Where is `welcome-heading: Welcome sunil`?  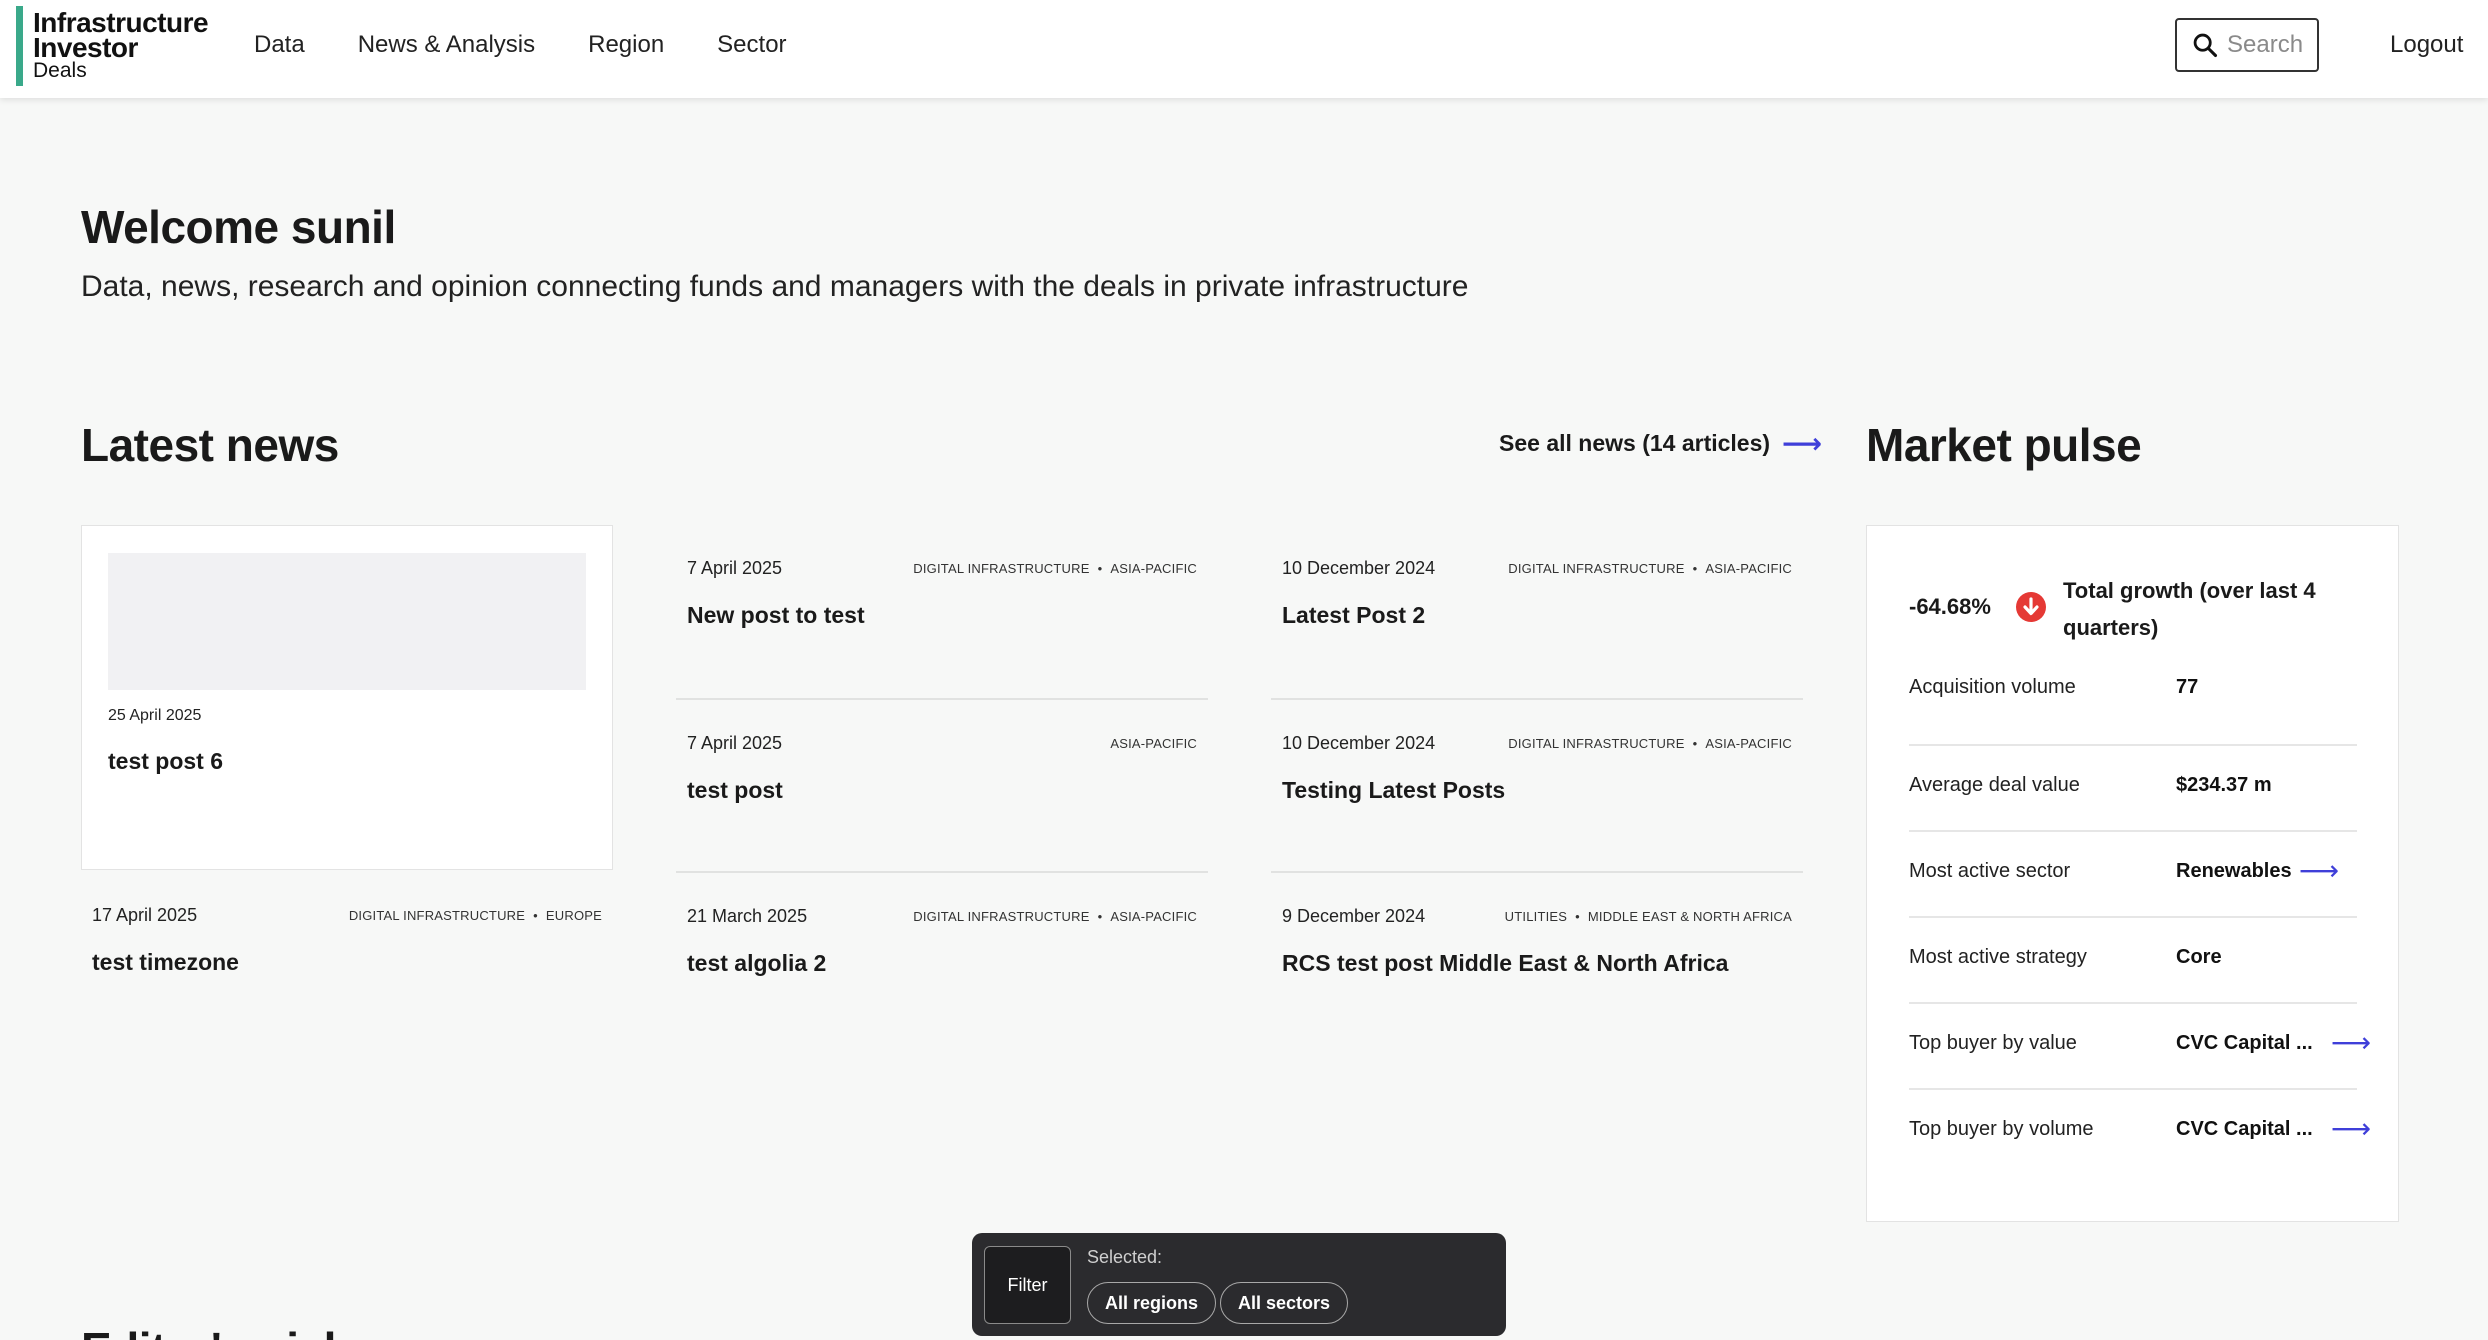
welcome-heading: Welcome sunil is located at coordinates (238, 227).